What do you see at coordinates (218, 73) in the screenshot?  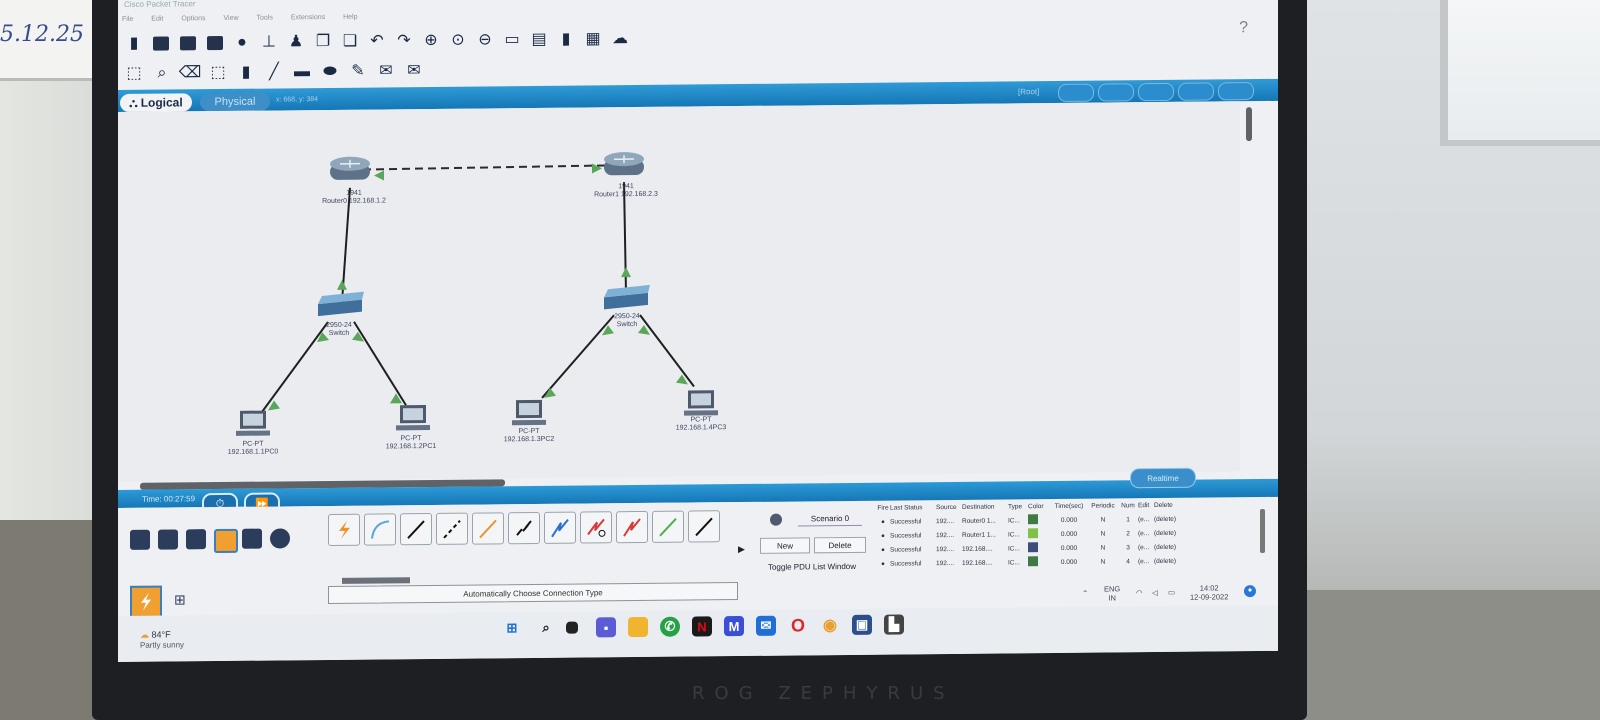 I see `resize-icon: ⬚` at bounding box center [218, 73].